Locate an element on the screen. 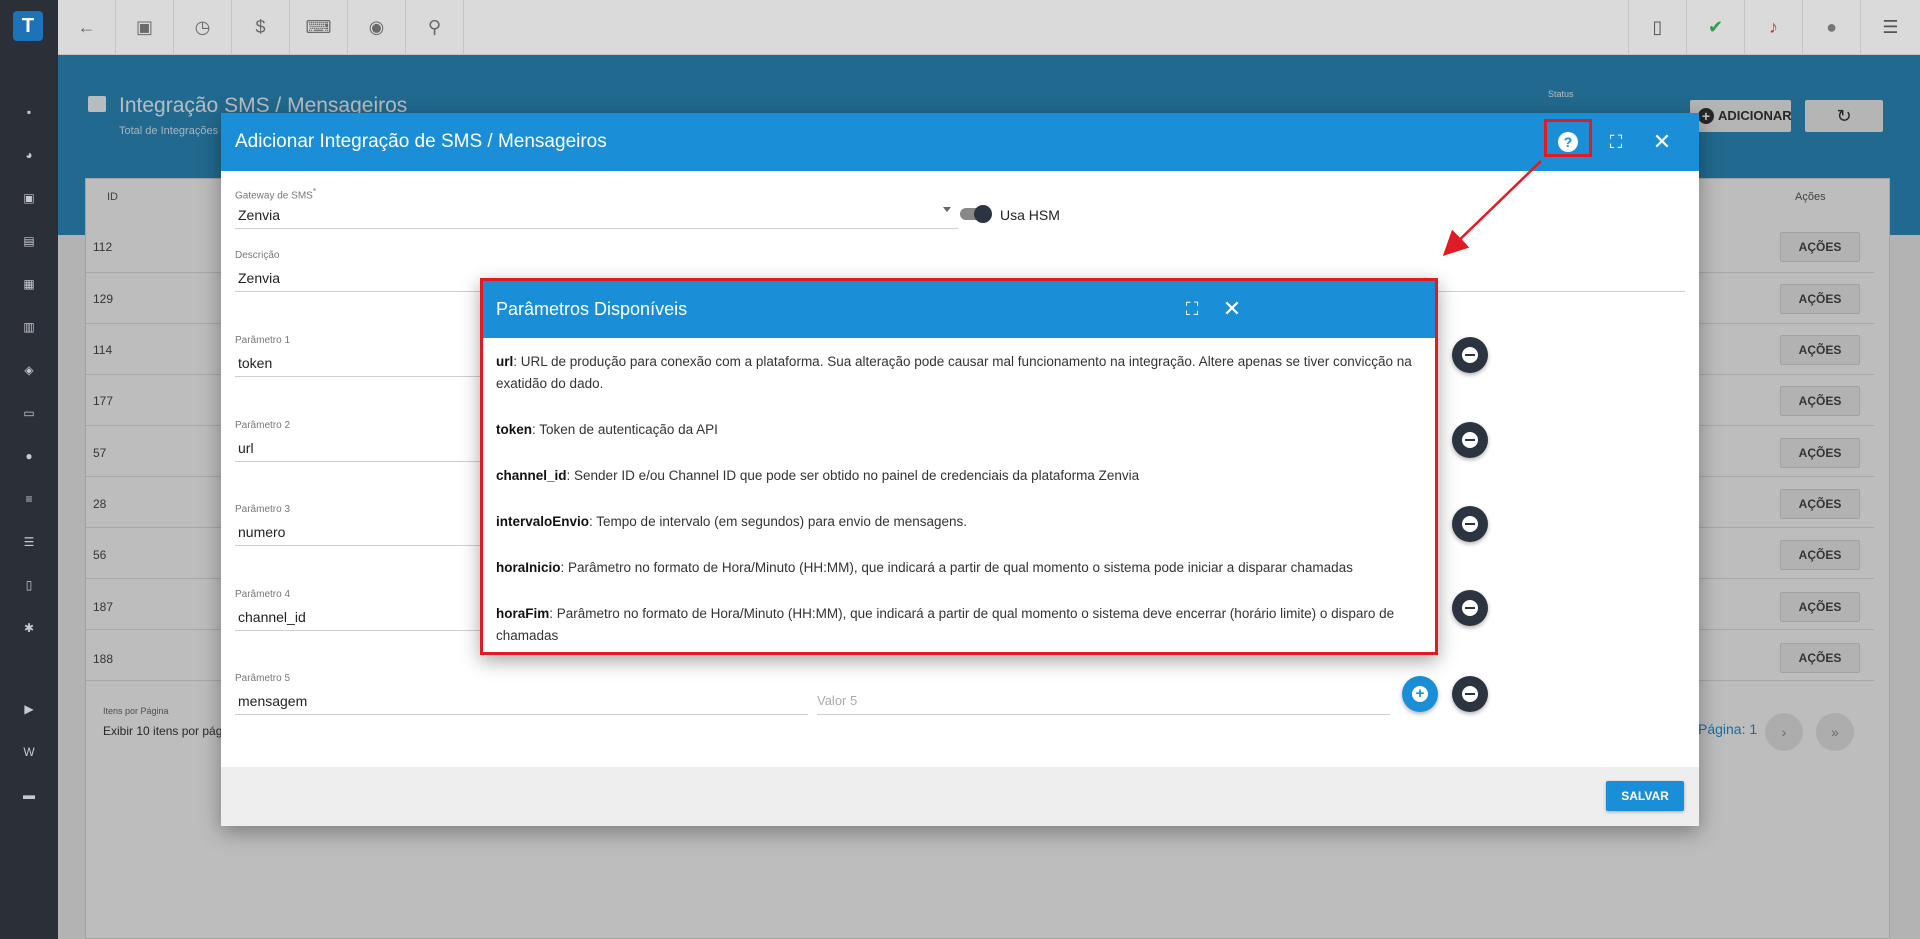 This screenshot has width=1920, height=939. file-icon: ▯ is located at coordinates (29, 585).